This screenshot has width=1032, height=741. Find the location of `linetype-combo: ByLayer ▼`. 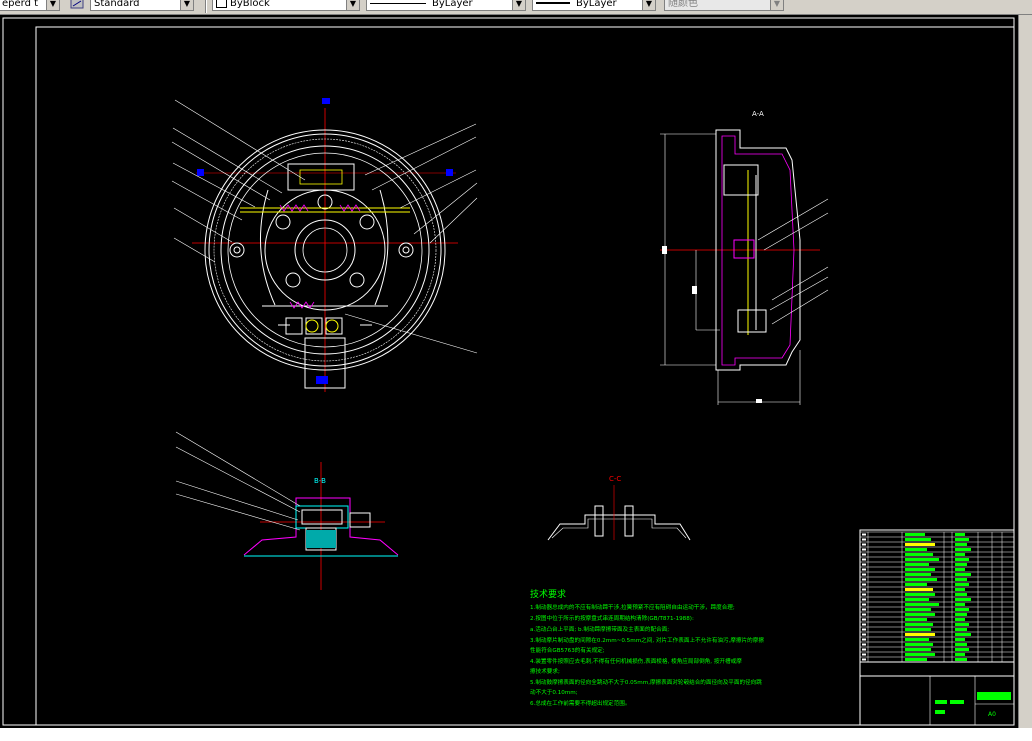

linetype-combo: ByLayer ▼ is located at coordinates (446, 5).